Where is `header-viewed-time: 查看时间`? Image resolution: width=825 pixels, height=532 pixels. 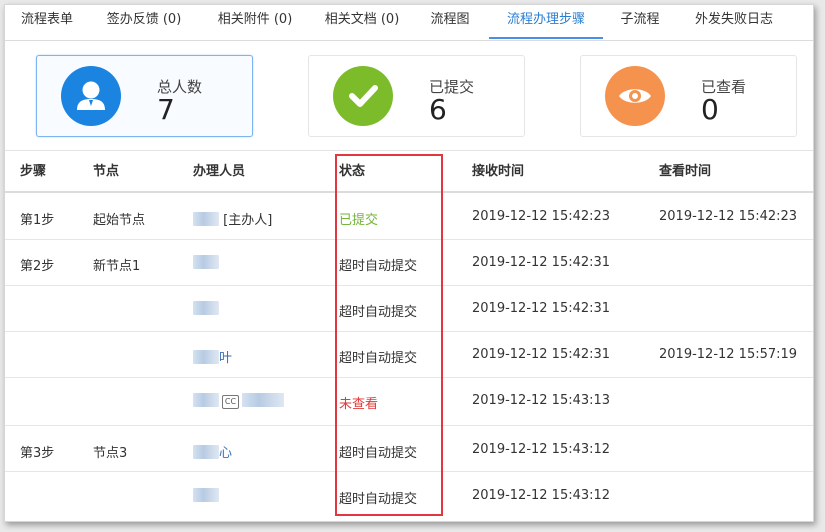 header-viewed-time: 查看时间 is located at coordinates (685, 171).